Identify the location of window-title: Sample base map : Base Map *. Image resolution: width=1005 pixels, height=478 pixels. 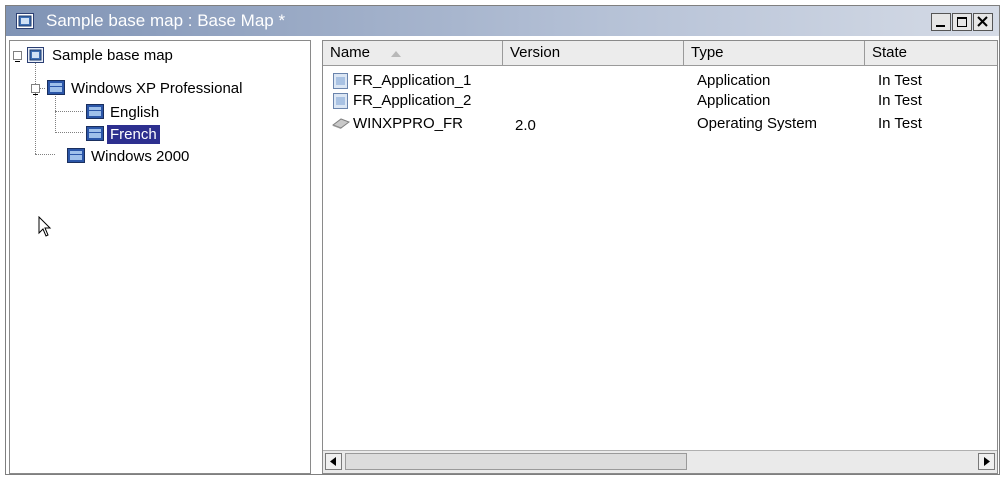
(166, 20).